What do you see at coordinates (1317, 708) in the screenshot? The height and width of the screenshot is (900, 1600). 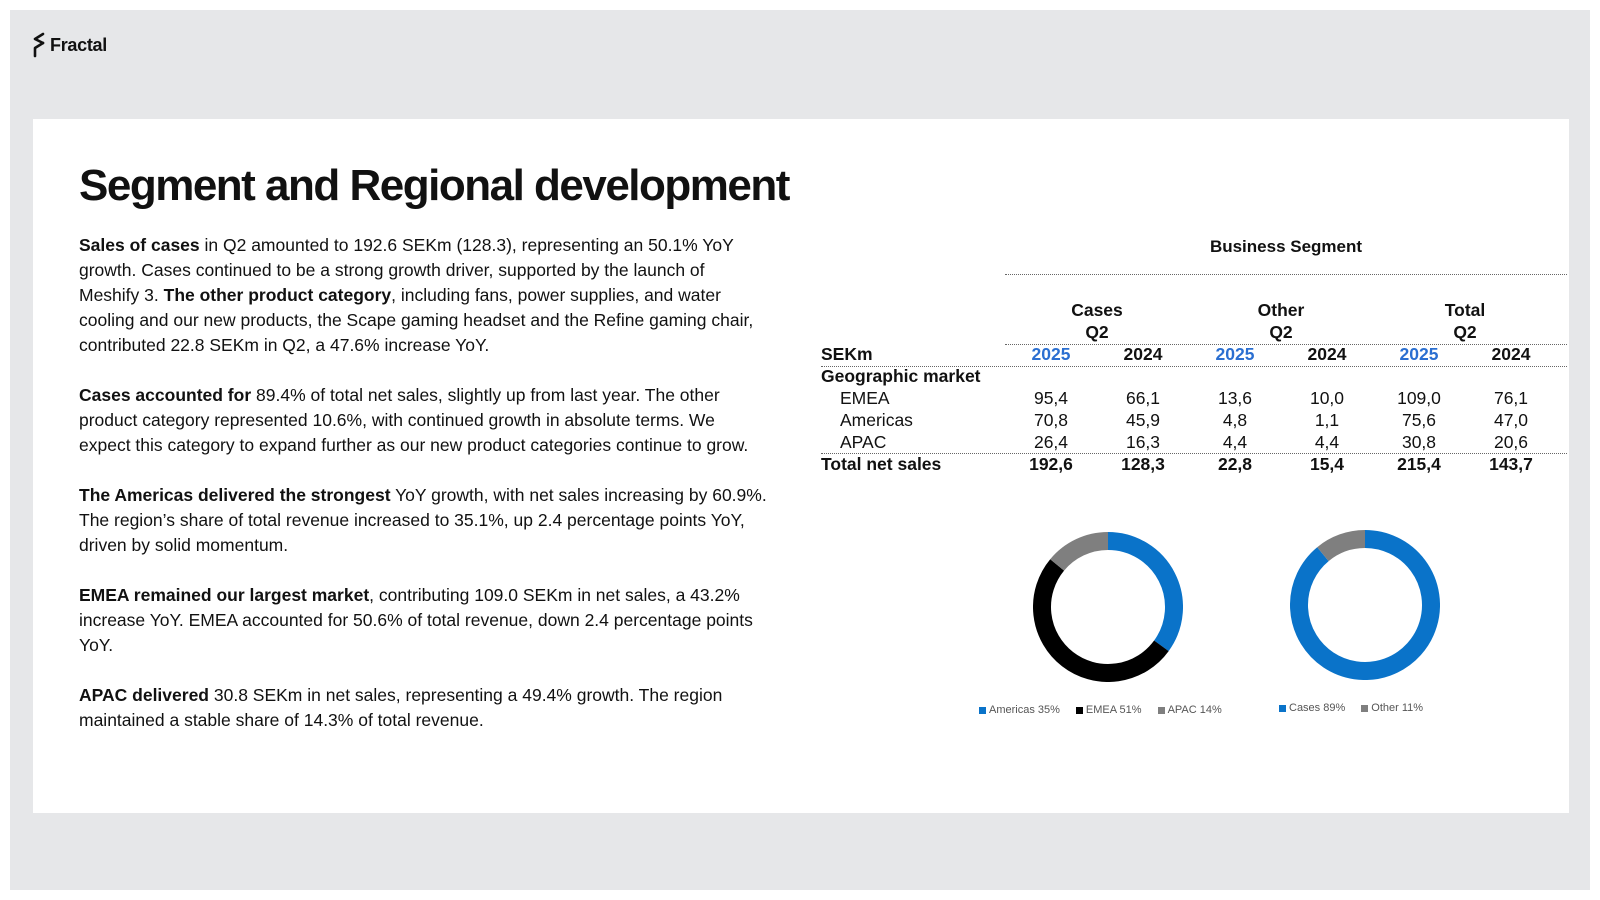 I see `legend-label: Cases 89%` at bounding box center [1317, 708].